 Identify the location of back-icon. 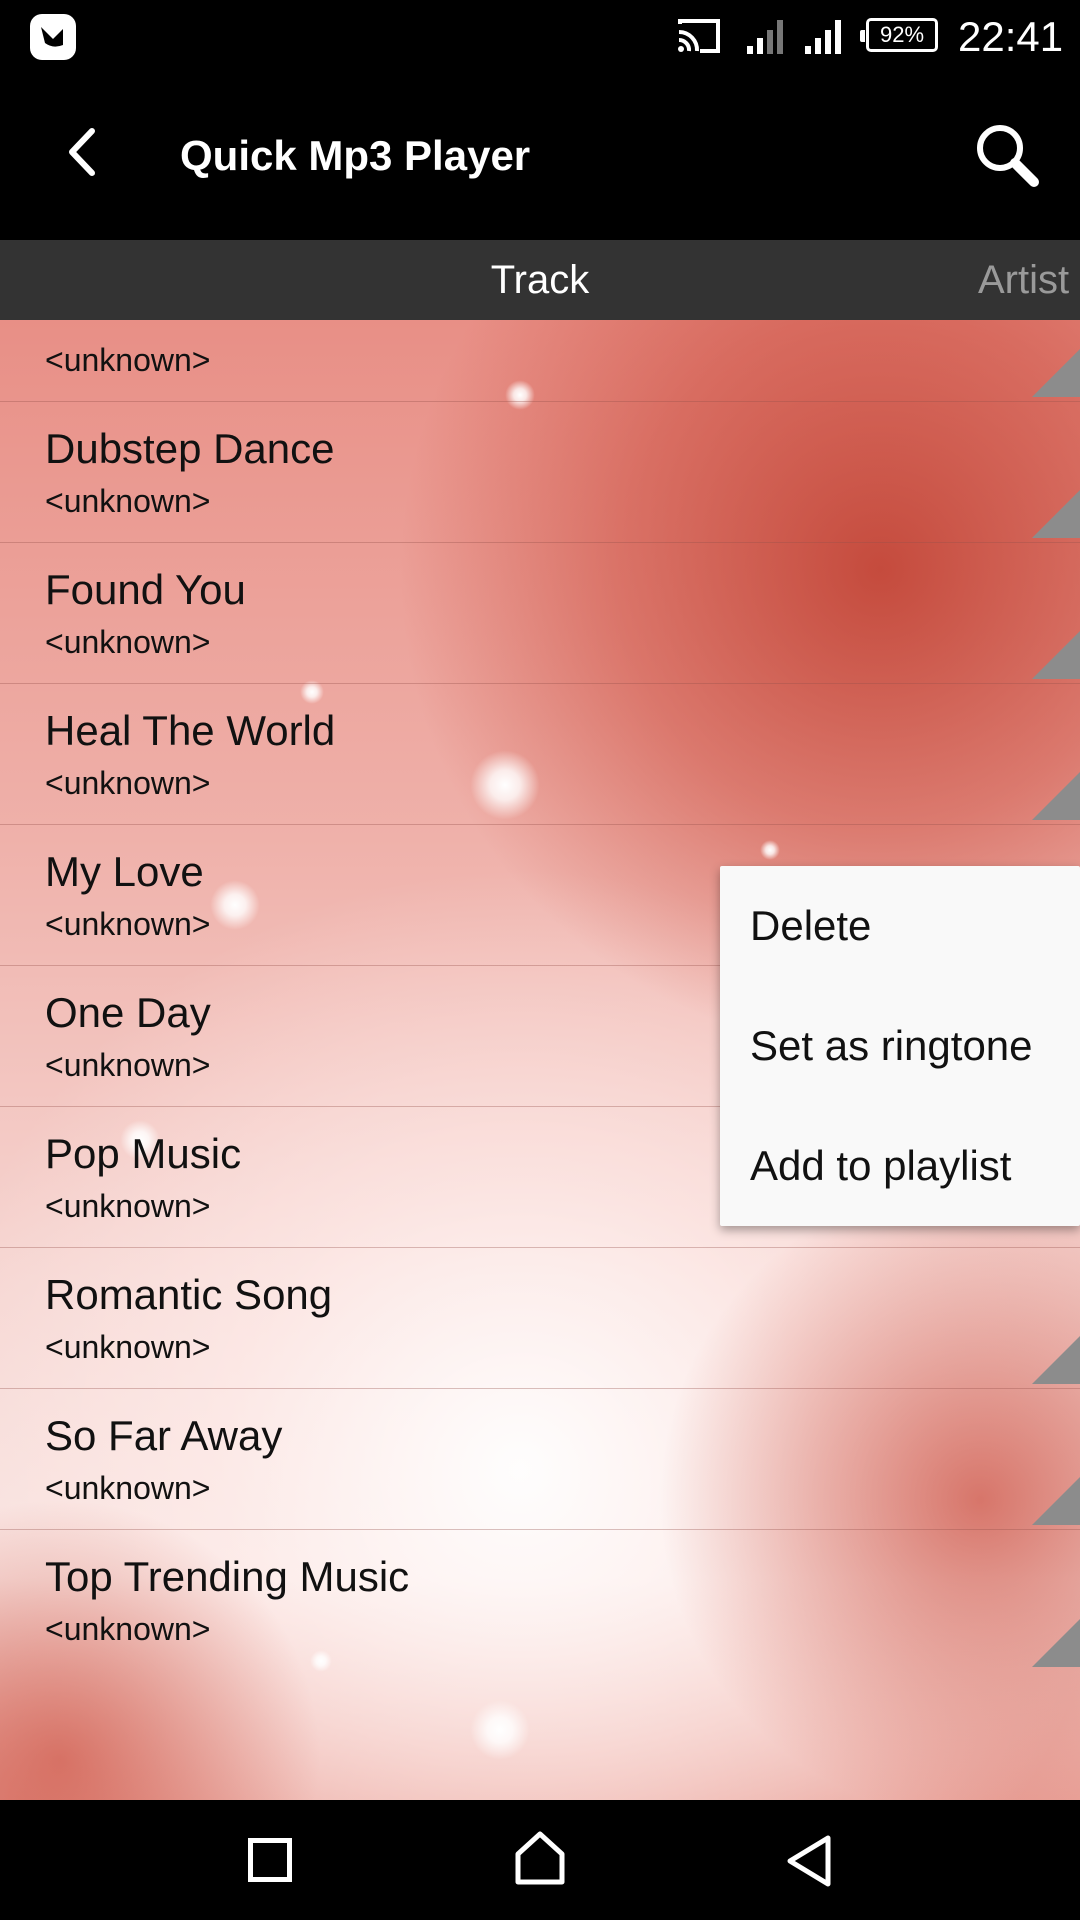
(809, 1861).